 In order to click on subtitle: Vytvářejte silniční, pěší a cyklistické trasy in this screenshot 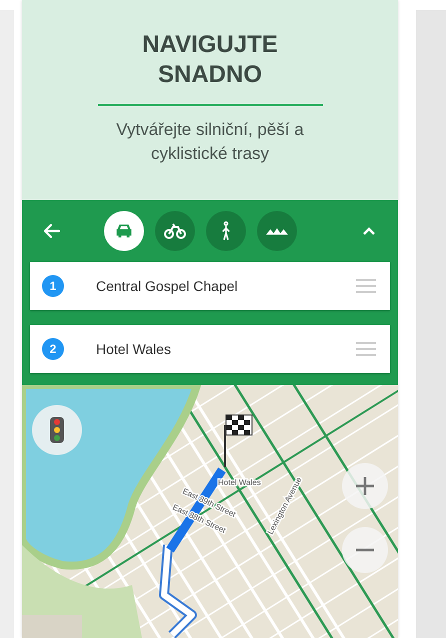, I will do `click(210, 142)`.